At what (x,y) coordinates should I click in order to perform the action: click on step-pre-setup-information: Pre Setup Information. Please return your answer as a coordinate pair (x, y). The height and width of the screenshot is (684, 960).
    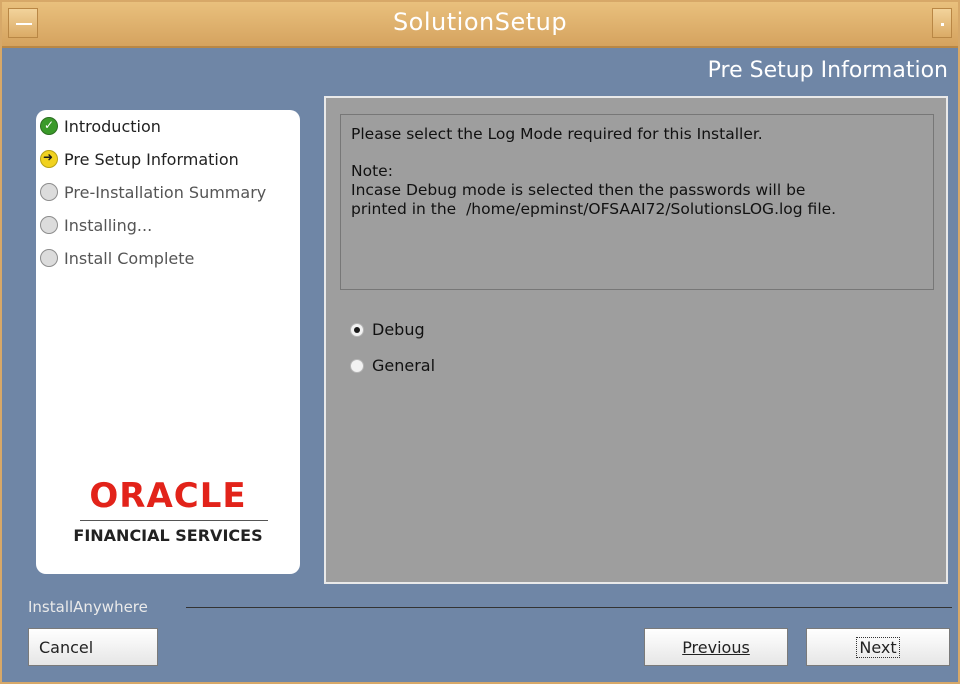
    Looking at the image, I should click on (139, 159).